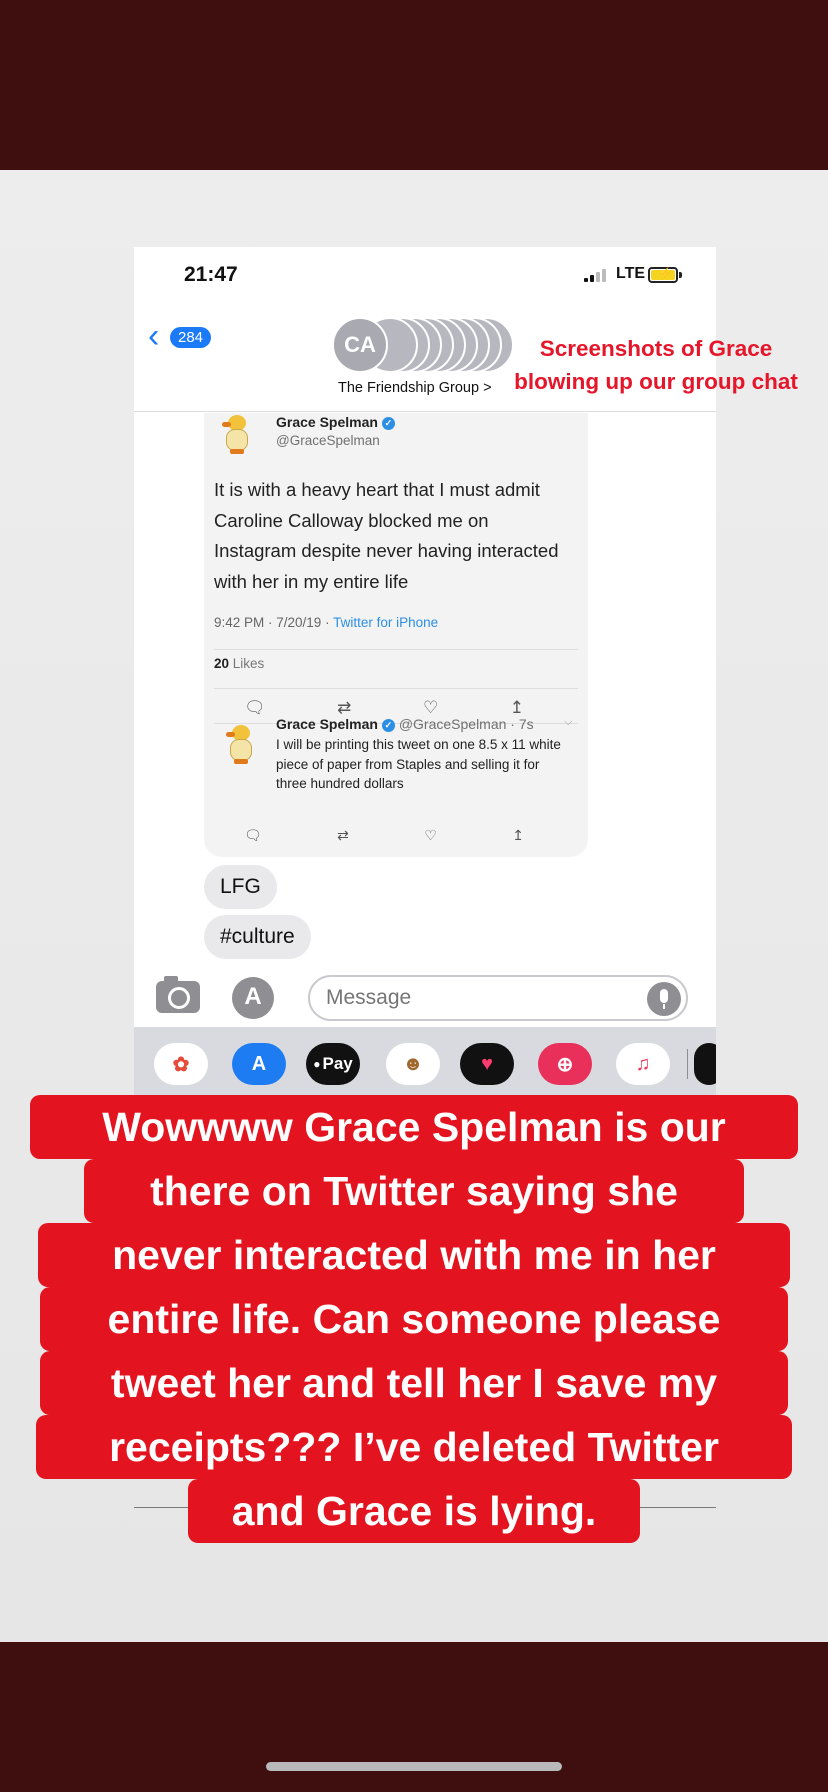 The width and height of the screenshot is (828, 1792). I want to click on composer-bar: A, so click(425, 994).